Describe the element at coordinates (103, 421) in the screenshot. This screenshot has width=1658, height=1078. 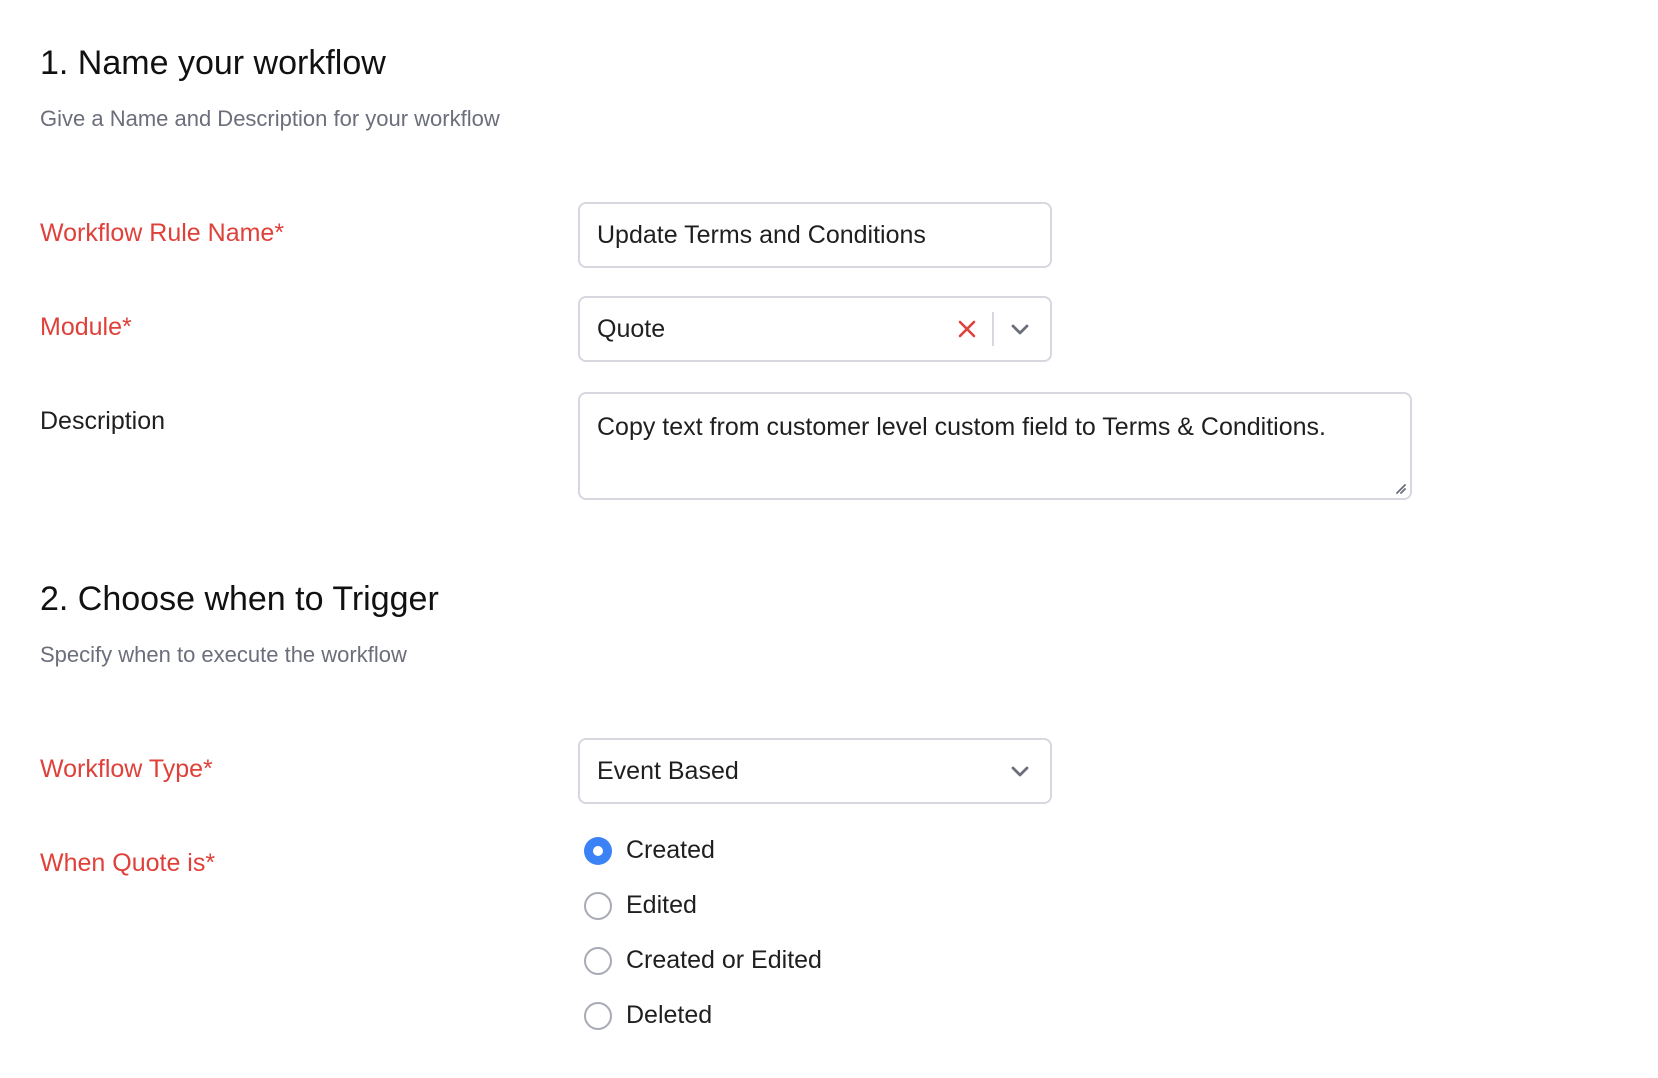
I see `description-label: Description` at that location.